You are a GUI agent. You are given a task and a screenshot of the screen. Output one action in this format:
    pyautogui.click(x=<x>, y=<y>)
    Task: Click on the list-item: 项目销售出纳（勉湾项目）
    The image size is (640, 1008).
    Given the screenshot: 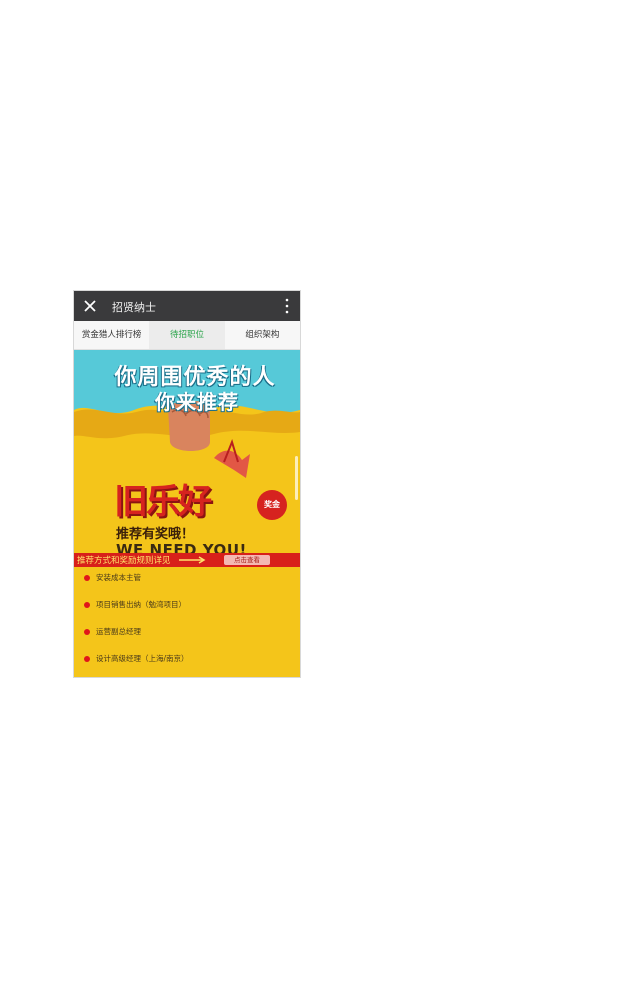 What is the action you would take?
    pyautogui.click(x=187, y=605)
    